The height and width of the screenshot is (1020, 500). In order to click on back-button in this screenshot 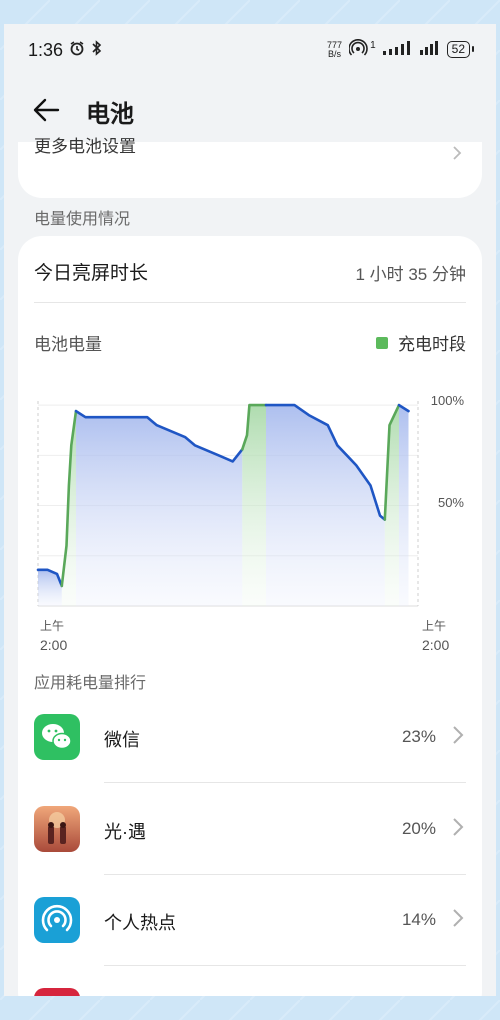, I will do `click(48, 110)`.